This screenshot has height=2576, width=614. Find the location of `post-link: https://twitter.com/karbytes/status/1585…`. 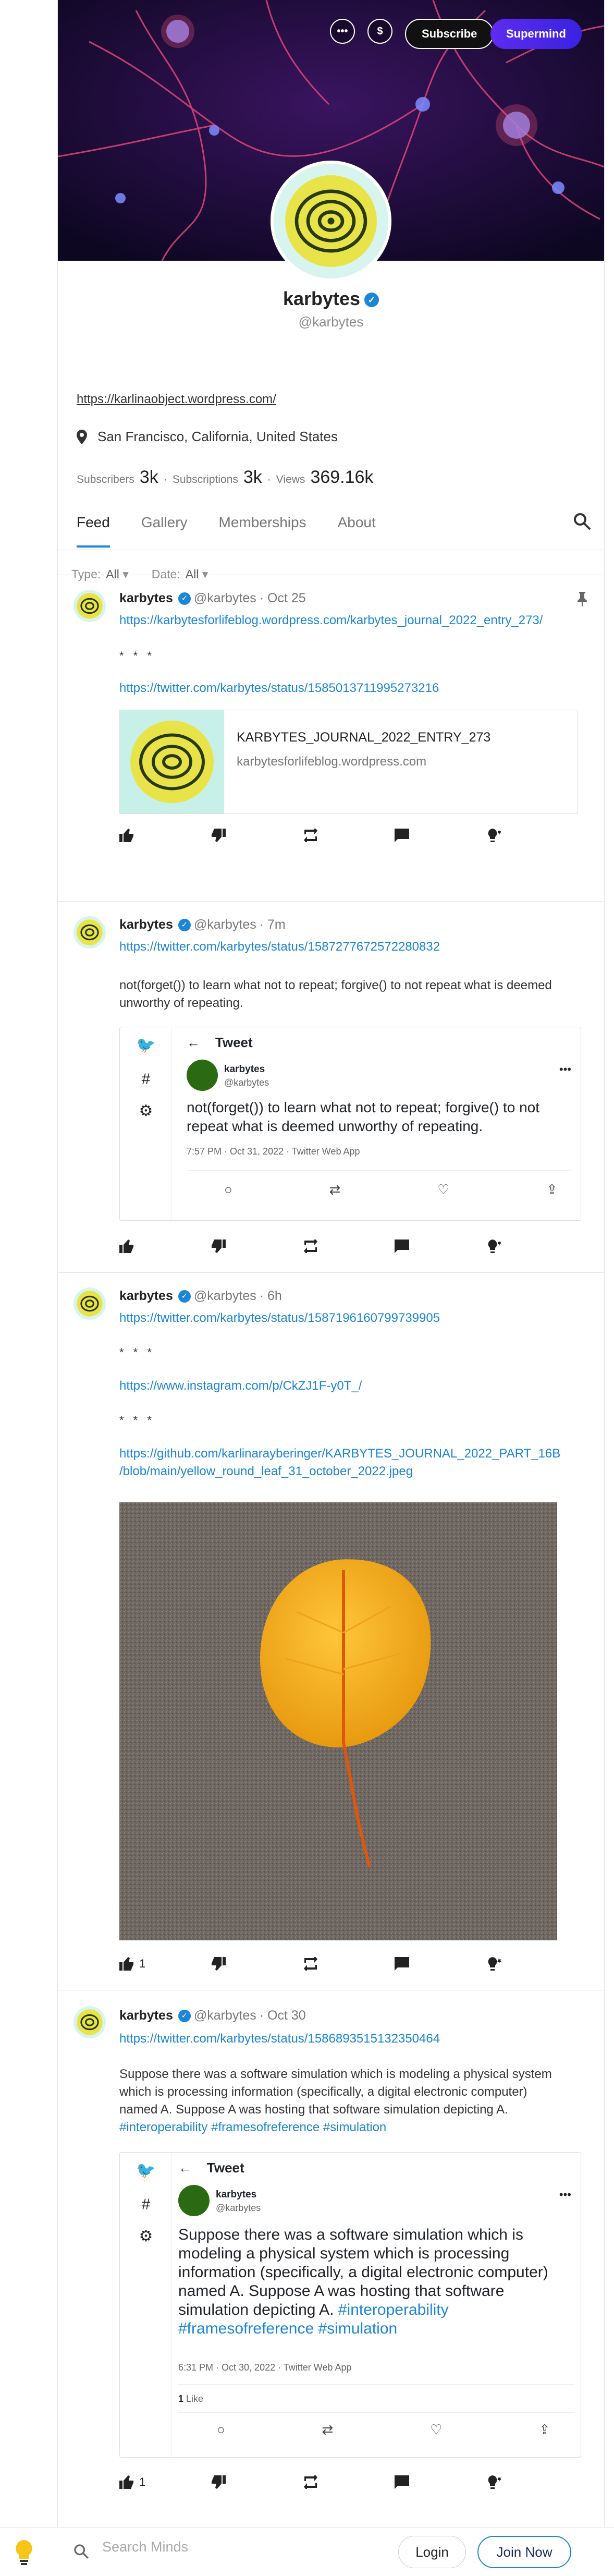

post-link: https://twitter.com/karbytes/status/1585… is located at coordinates (348, 688).